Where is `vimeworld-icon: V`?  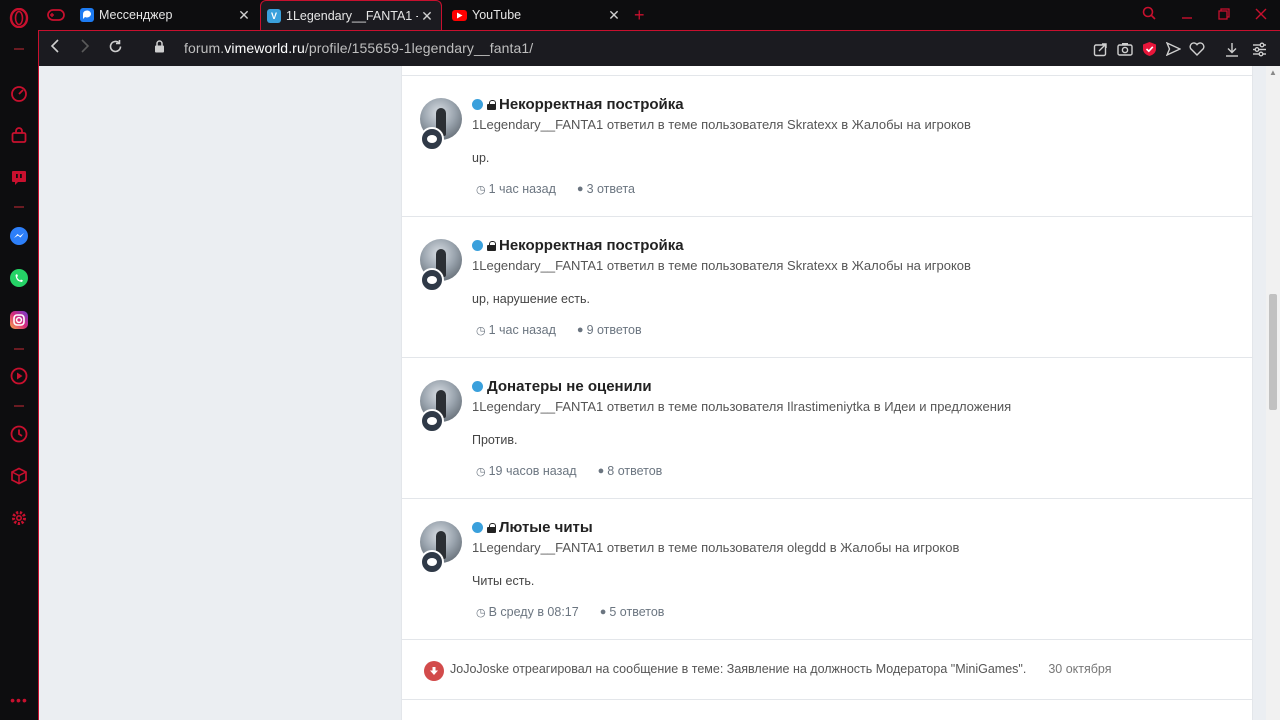 vimeworld-icon: V is located at coordinates (274, 15).